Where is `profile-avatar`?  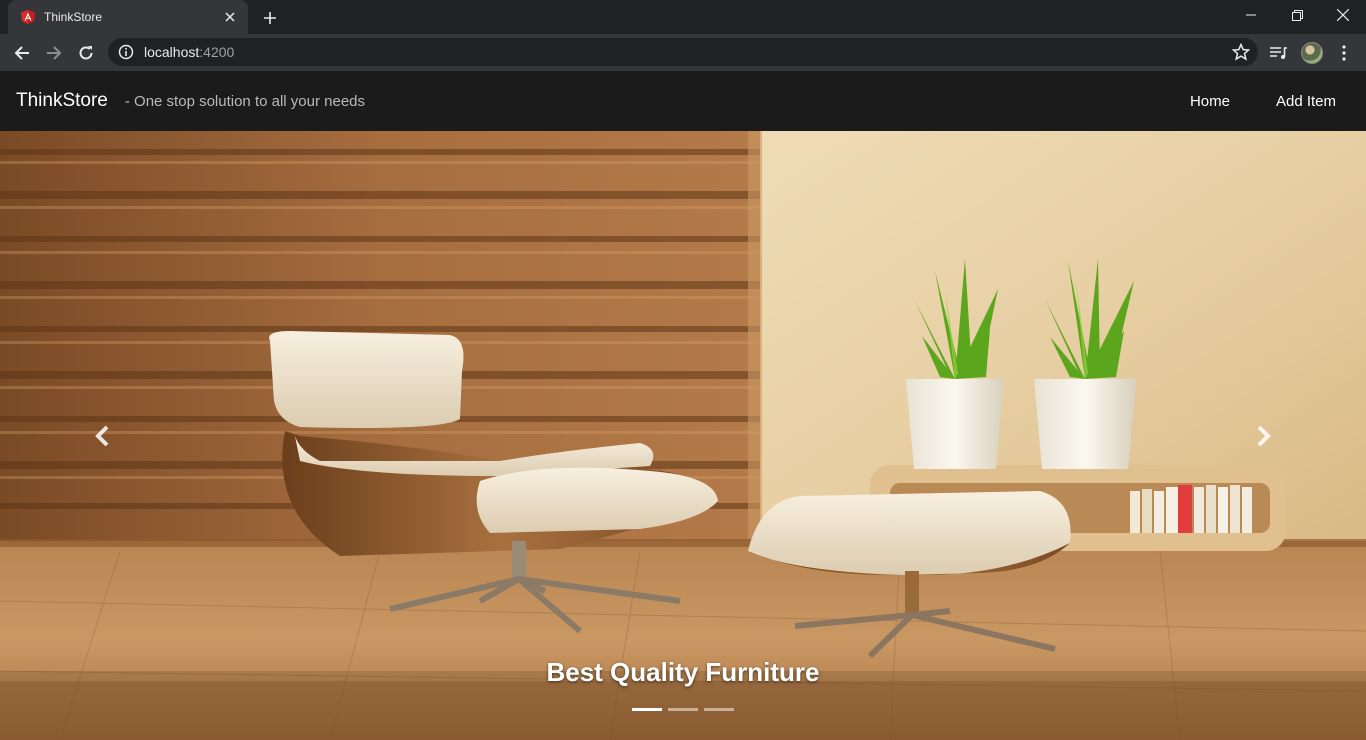 profile-avatar is located at coordinates (1312, 53).